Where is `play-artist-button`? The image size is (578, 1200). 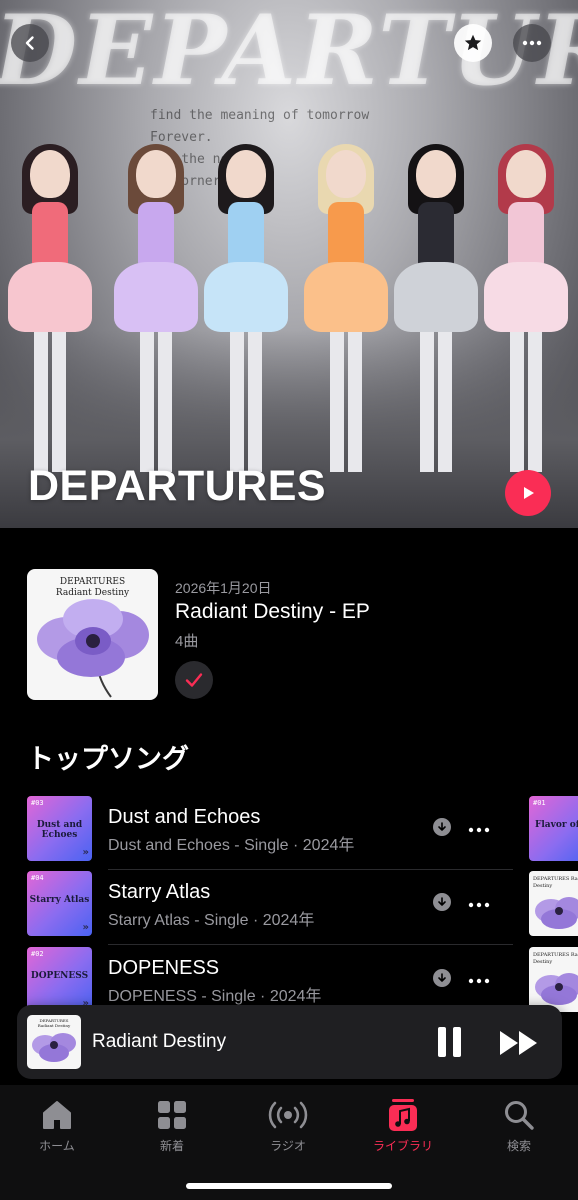 play-artist-button is located at coordinates (528, 493).